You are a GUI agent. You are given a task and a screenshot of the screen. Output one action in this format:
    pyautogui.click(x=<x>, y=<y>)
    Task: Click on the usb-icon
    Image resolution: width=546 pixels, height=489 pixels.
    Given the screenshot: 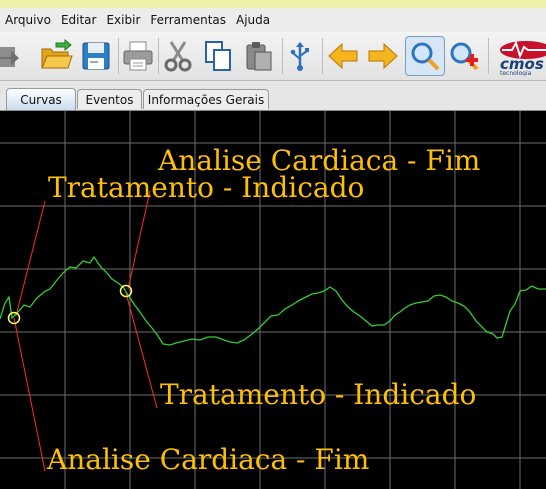 What is the action you would take?
    pyautogui.click(x=299, y=56)
    